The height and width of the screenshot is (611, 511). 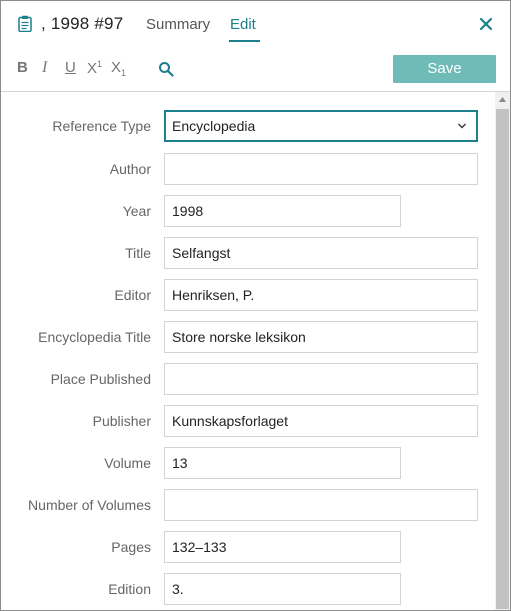 I want to click on tab-edit: Edit, so click(x=243, y=24).